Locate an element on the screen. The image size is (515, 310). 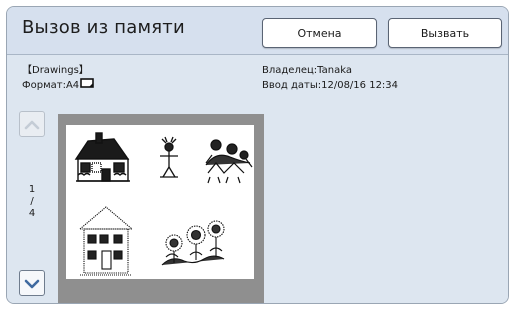
children-drawing is located at coordinates (229, 161).